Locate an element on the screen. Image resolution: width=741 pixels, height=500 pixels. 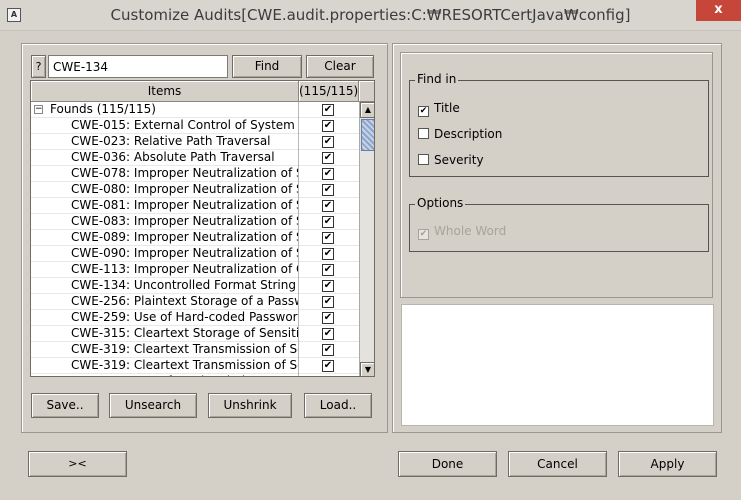
table-row: CWE-036: Absolute Path Traversal ✔ is located at coordinates (195, 158).